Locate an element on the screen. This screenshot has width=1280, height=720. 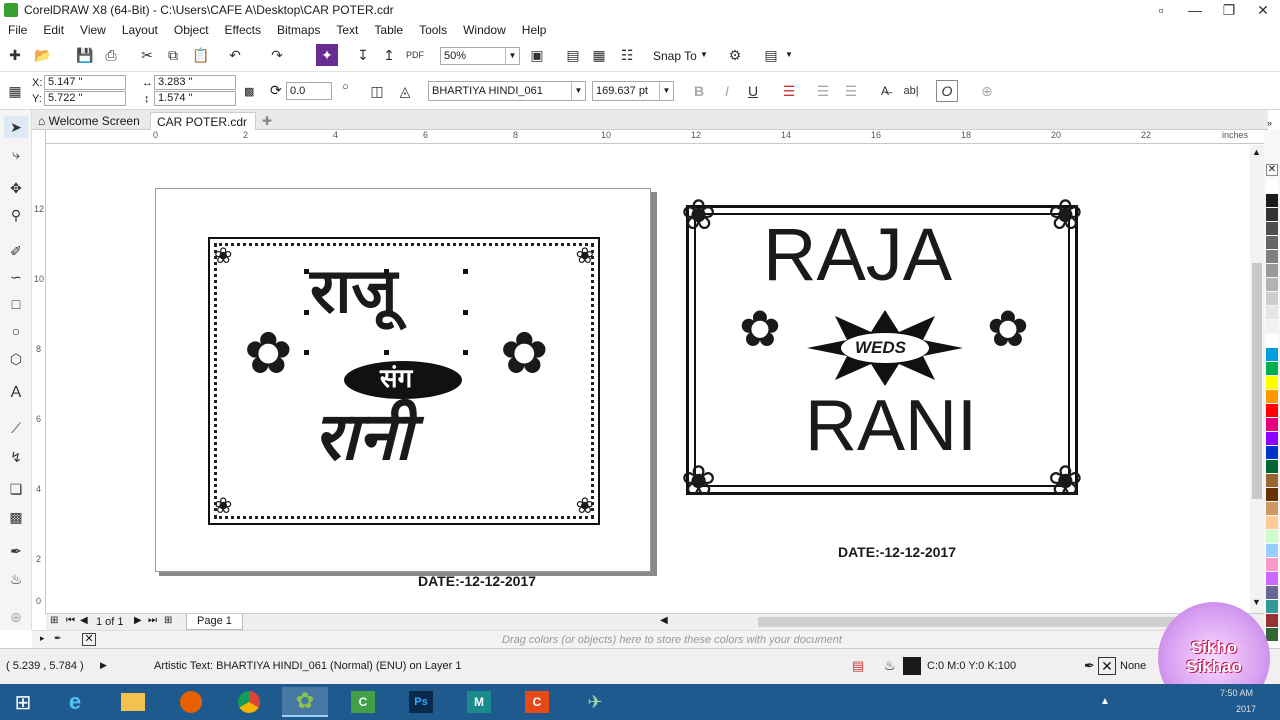
vertical-ruler: 12 10 8 6 4 2 0 is located at coordinates (39, 372).